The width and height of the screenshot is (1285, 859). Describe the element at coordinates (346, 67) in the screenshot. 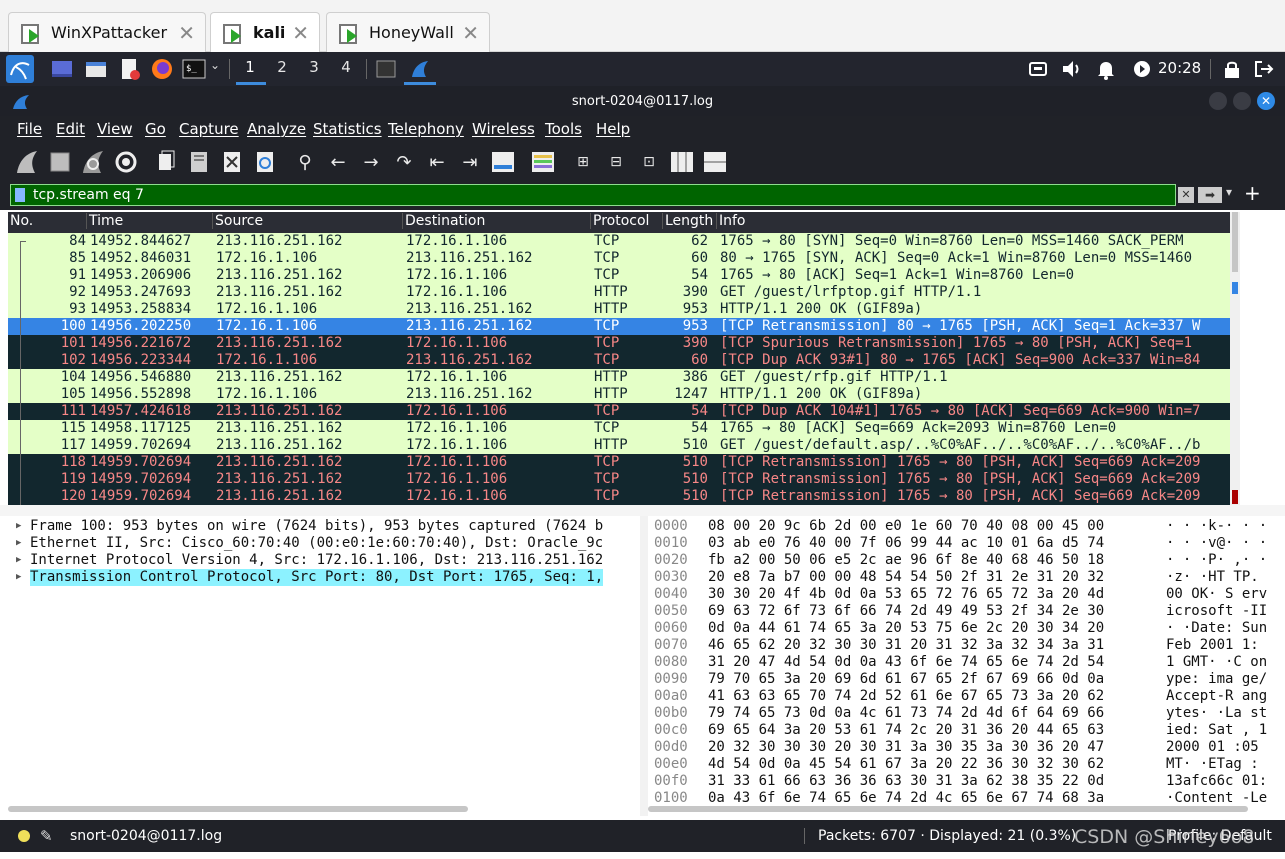

I see `workspace-4: 4` at that location.